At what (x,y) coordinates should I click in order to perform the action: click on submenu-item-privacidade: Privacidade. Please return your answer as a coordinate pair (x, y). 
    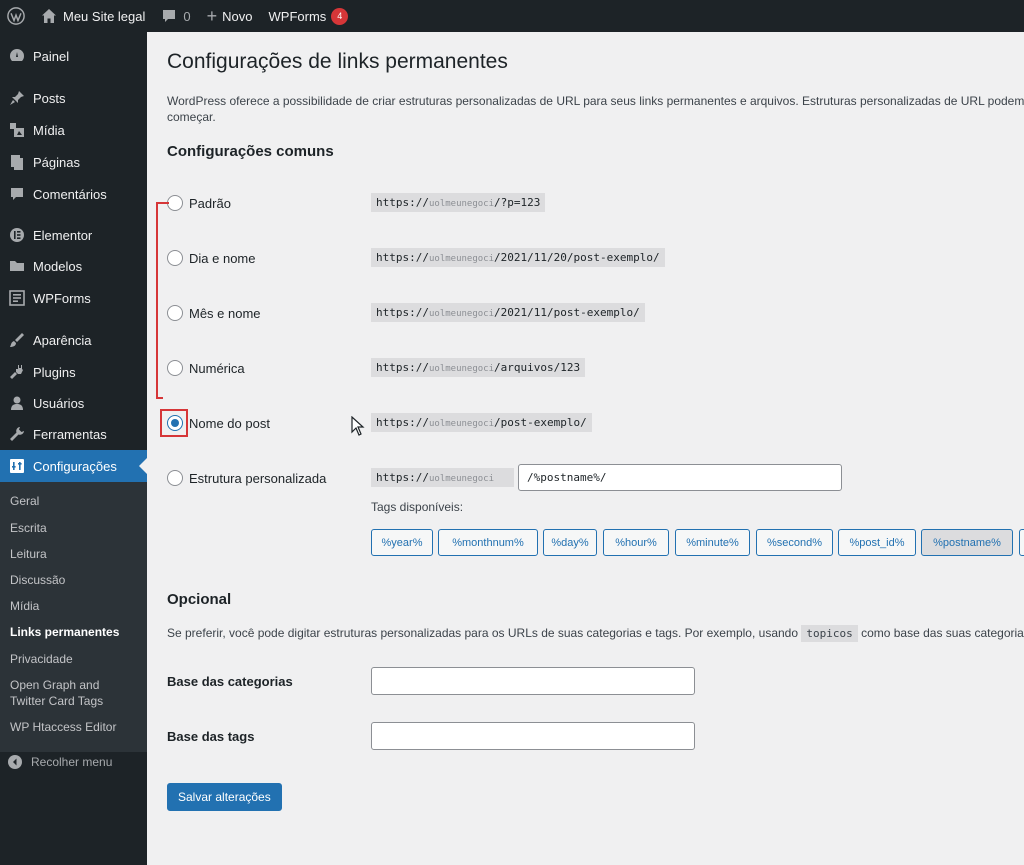
    Looking at the image, I should click on (75, 659).